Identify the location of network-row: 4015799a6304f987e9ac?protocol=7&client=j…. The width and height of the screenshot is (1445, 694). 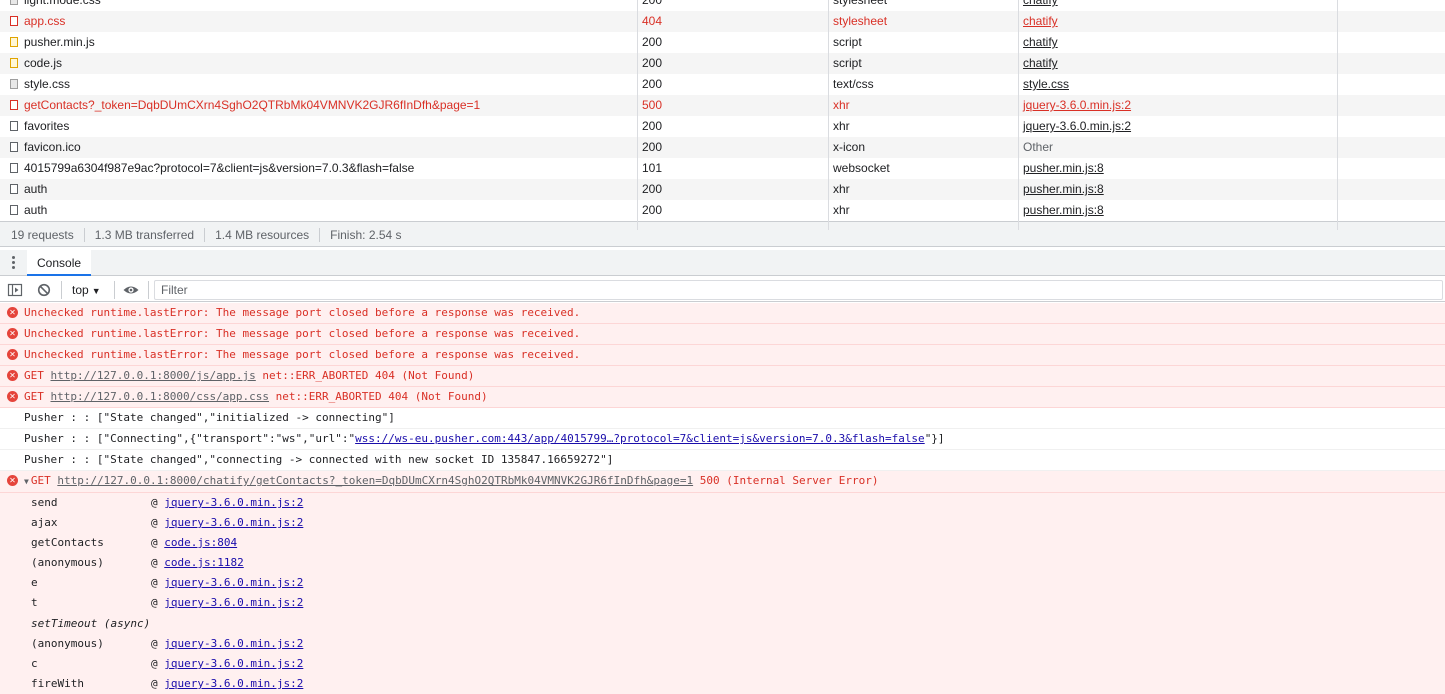
(722, 168).